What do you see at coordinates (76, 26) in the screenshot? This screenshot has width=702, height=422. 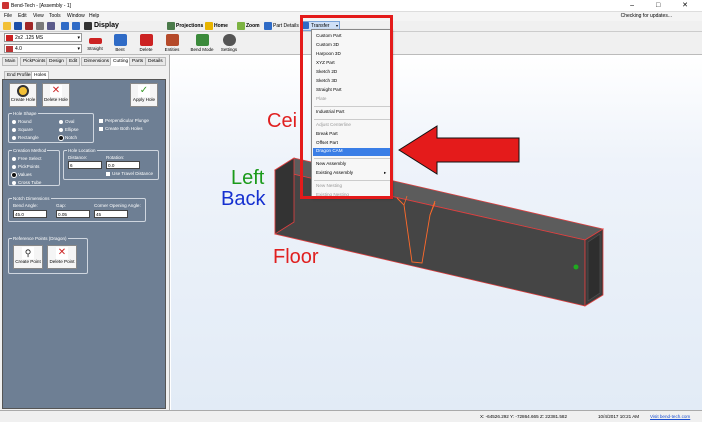 I see `redo-icon` at bounding box center [76, 26].